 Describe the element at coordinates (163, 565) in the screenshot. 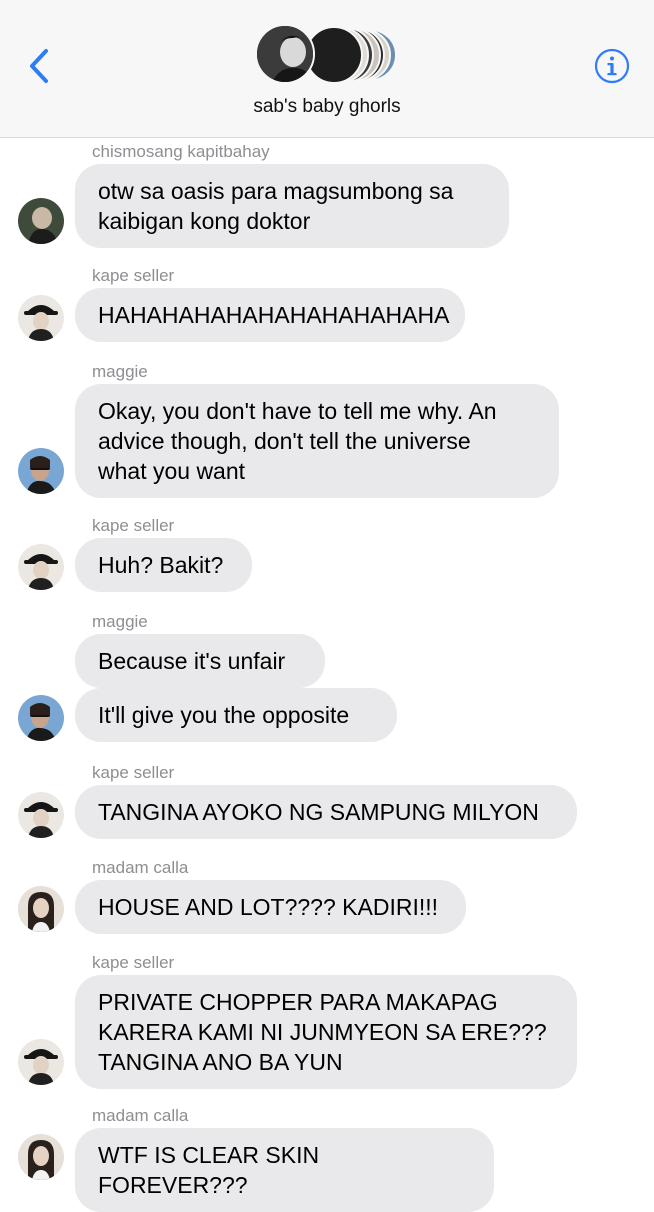

I see `message-bubble: Huh? Bakit?` at that location.